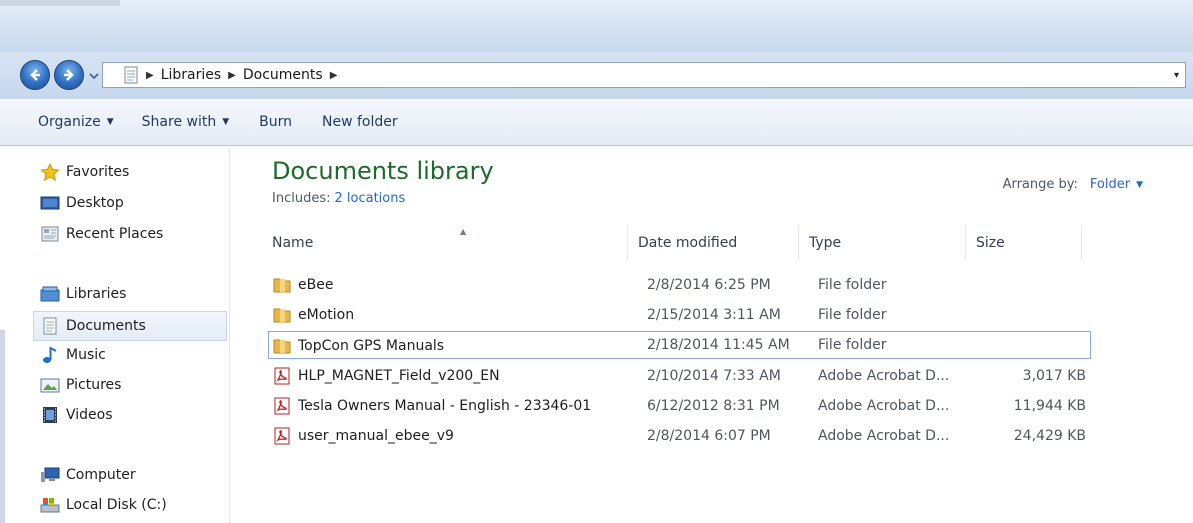  What do you see at coordinates (369, 198) in the screenshot?
I see `includes-locations-link: 2 locations` at bounding box center [369, 198].